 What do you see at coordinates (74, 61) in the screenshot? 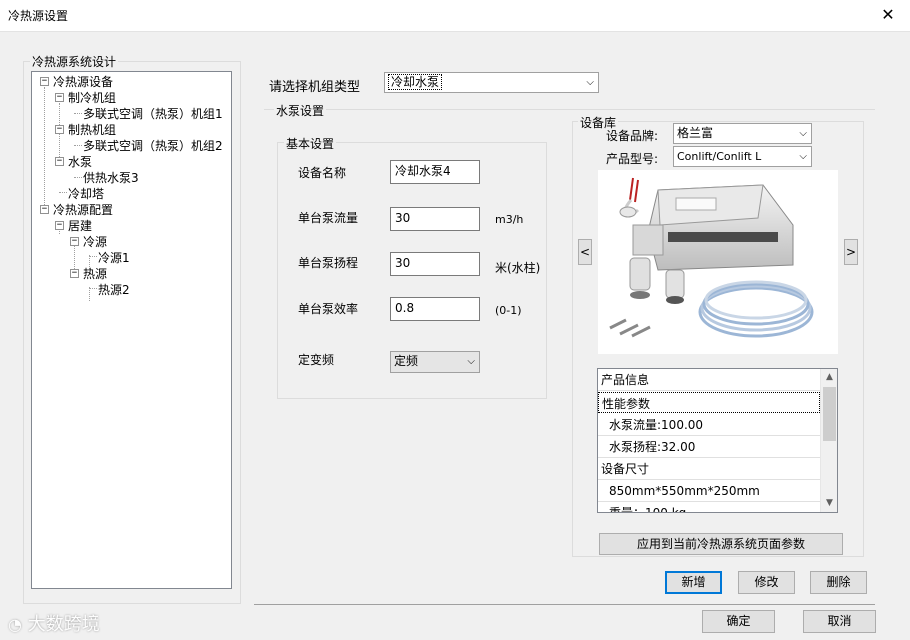
I see `system-design-label: 冷热源系统设计` at bounding box center [74, 61].